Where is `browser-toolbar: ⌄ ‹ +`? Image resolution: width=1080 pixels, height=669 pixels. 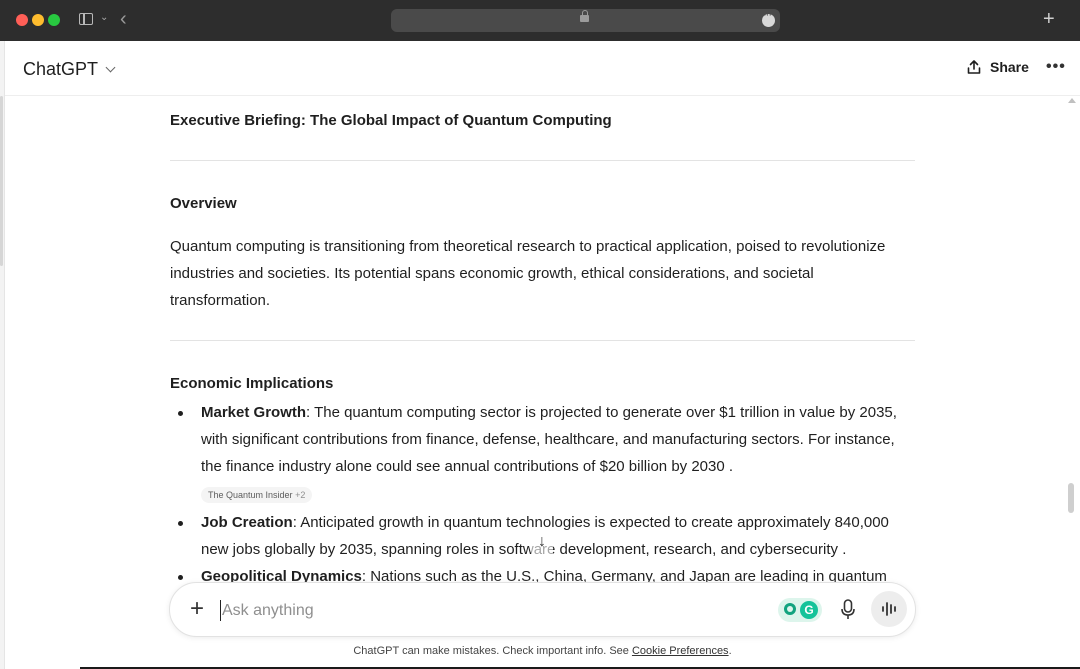 browser-toolbar: ⌄ ‹ + is located at coordinates (540, 20).